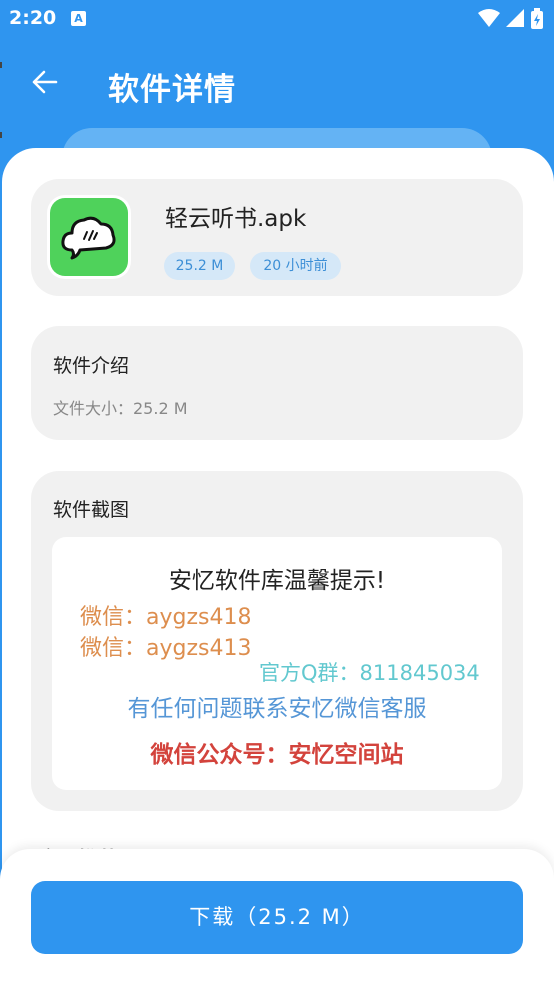  I want to click on app-name: 轻云听书.apk, so click(236, 219).